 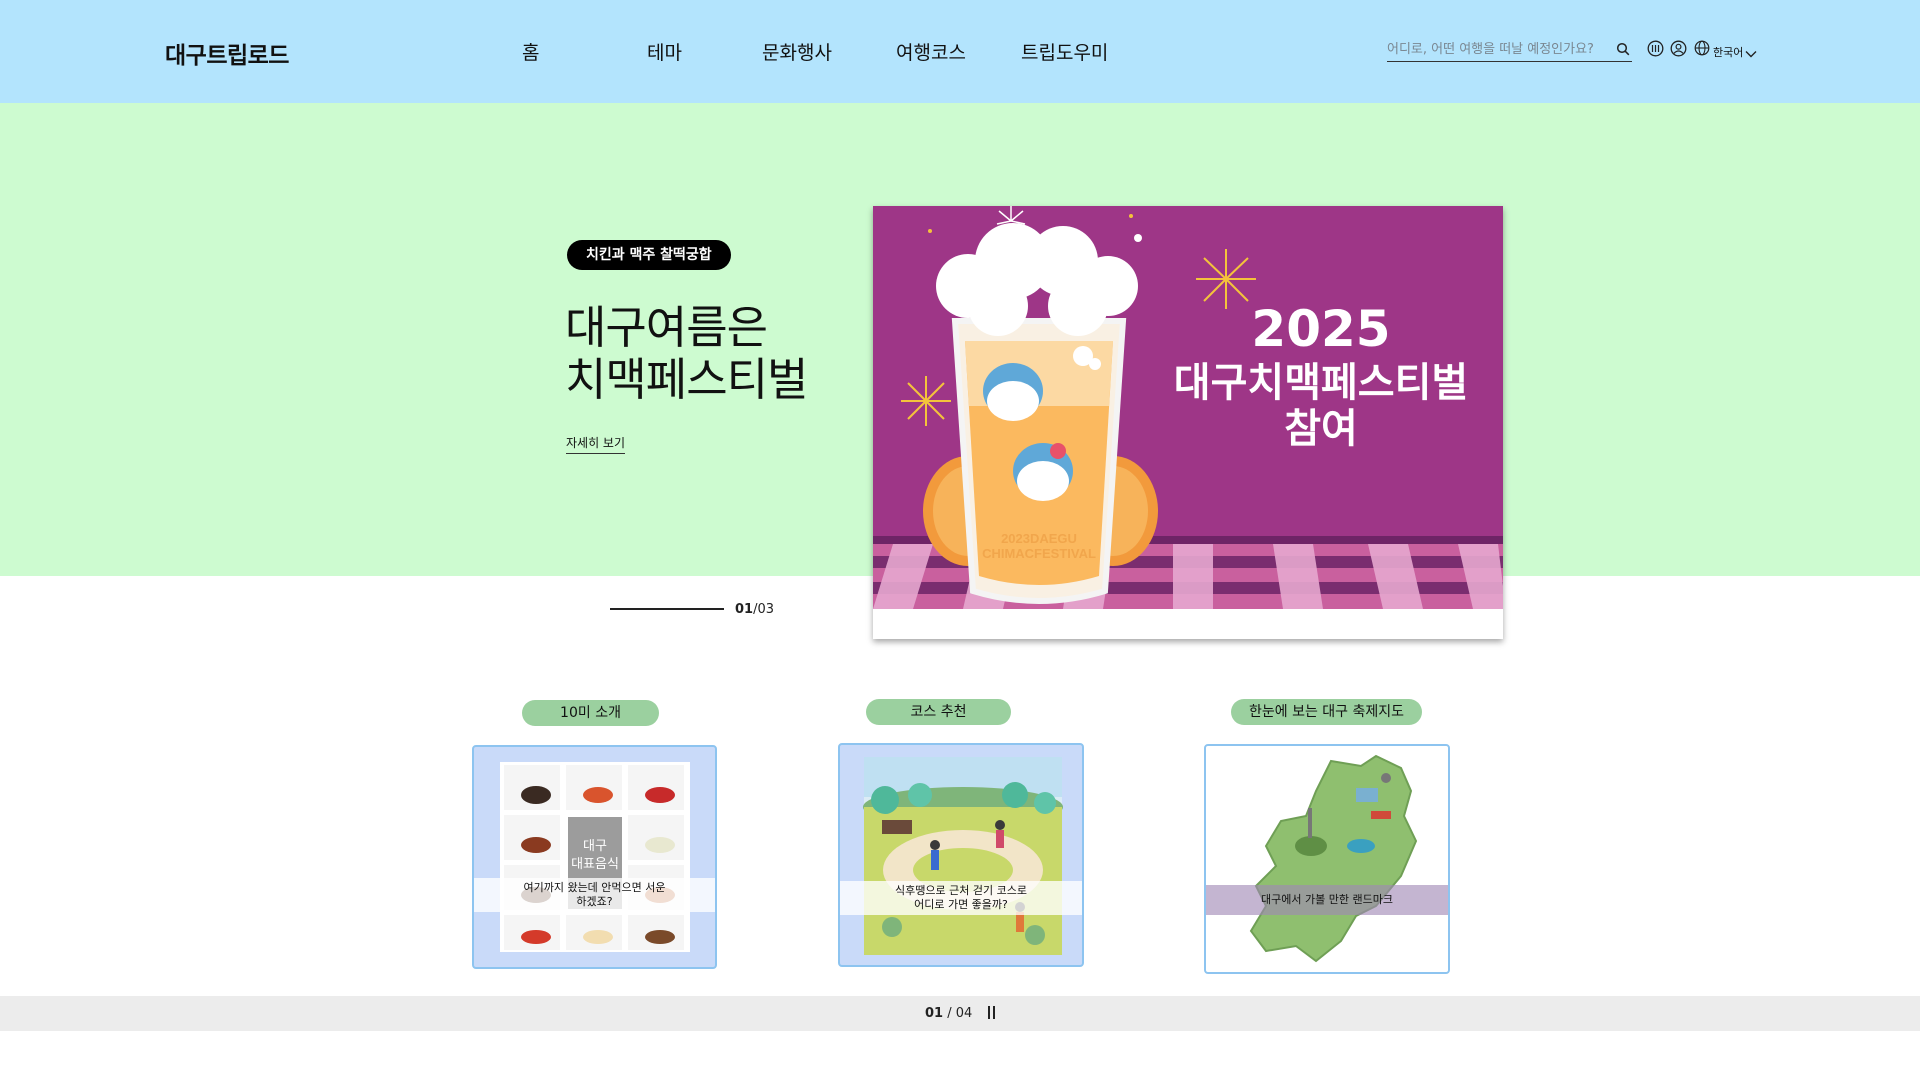 I want to click on card-festival-map: 대구에서 가볼 만한 랜드마크, so click(x=1327, y=859).